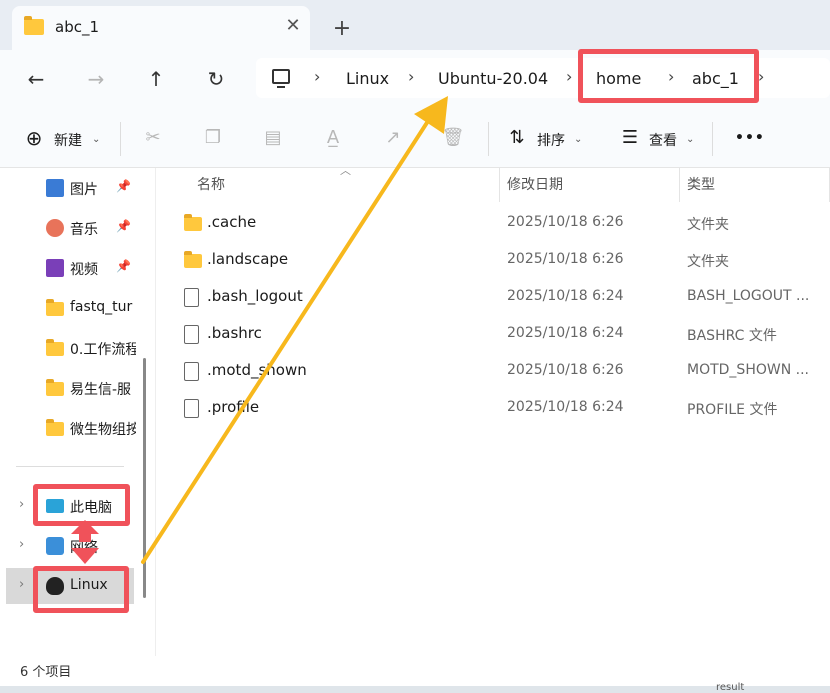 This screenshot has height=693, width=830. Describe the element at coordinates (46, 672) in the screenshot. I see `item-count: 6 个项目` at that location.